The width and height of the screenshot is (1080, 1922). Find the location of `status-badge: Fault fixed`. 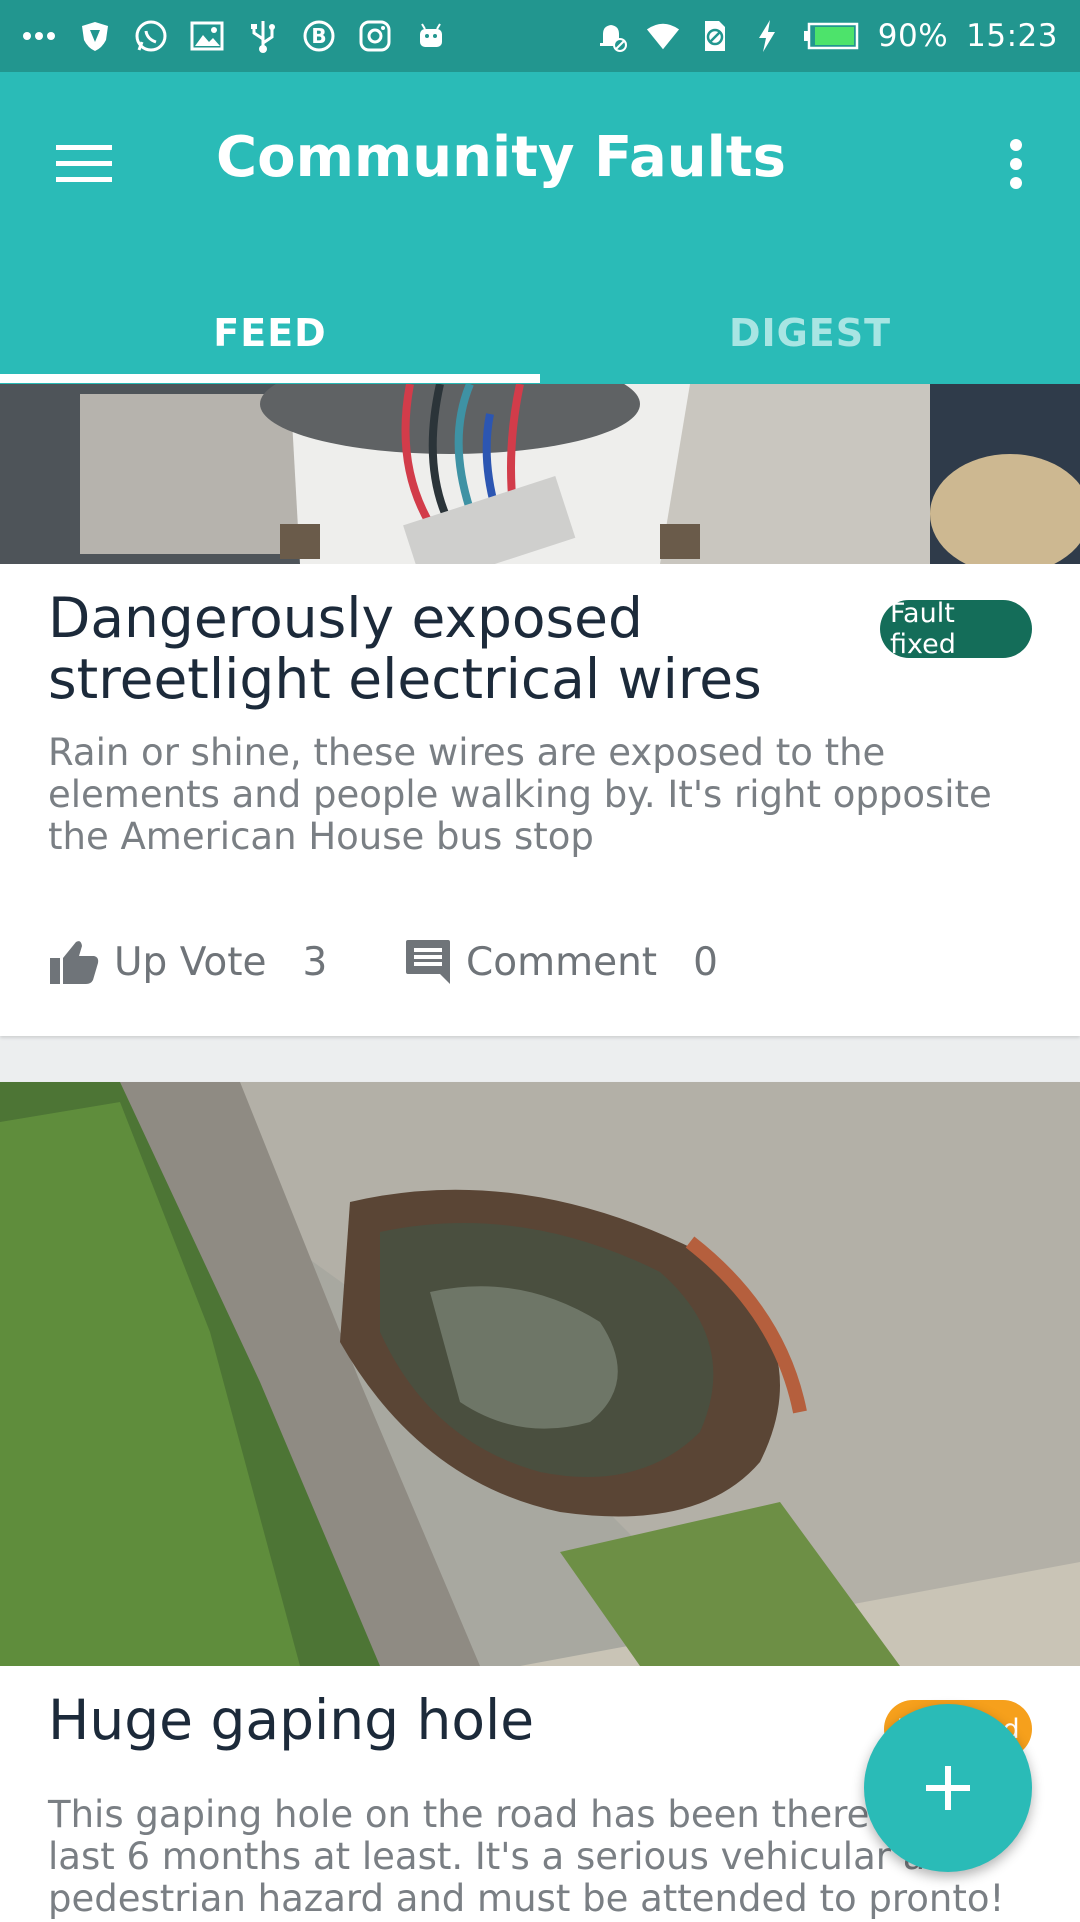

status-badge: Fault fixed is located at coordinates (956, 629).